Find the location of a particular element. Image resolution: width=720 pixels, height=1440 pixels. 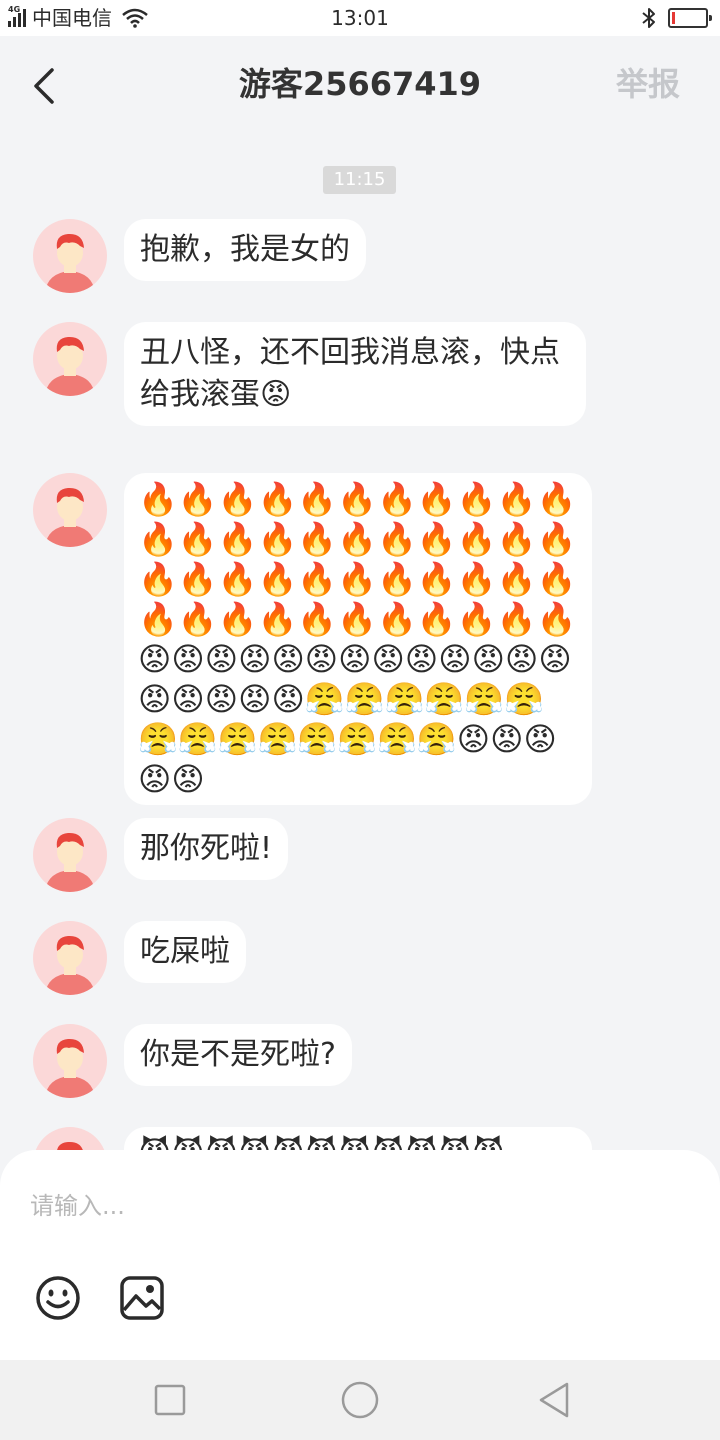

message-timestamp: 11:15 is located at coordinates (359, 180).